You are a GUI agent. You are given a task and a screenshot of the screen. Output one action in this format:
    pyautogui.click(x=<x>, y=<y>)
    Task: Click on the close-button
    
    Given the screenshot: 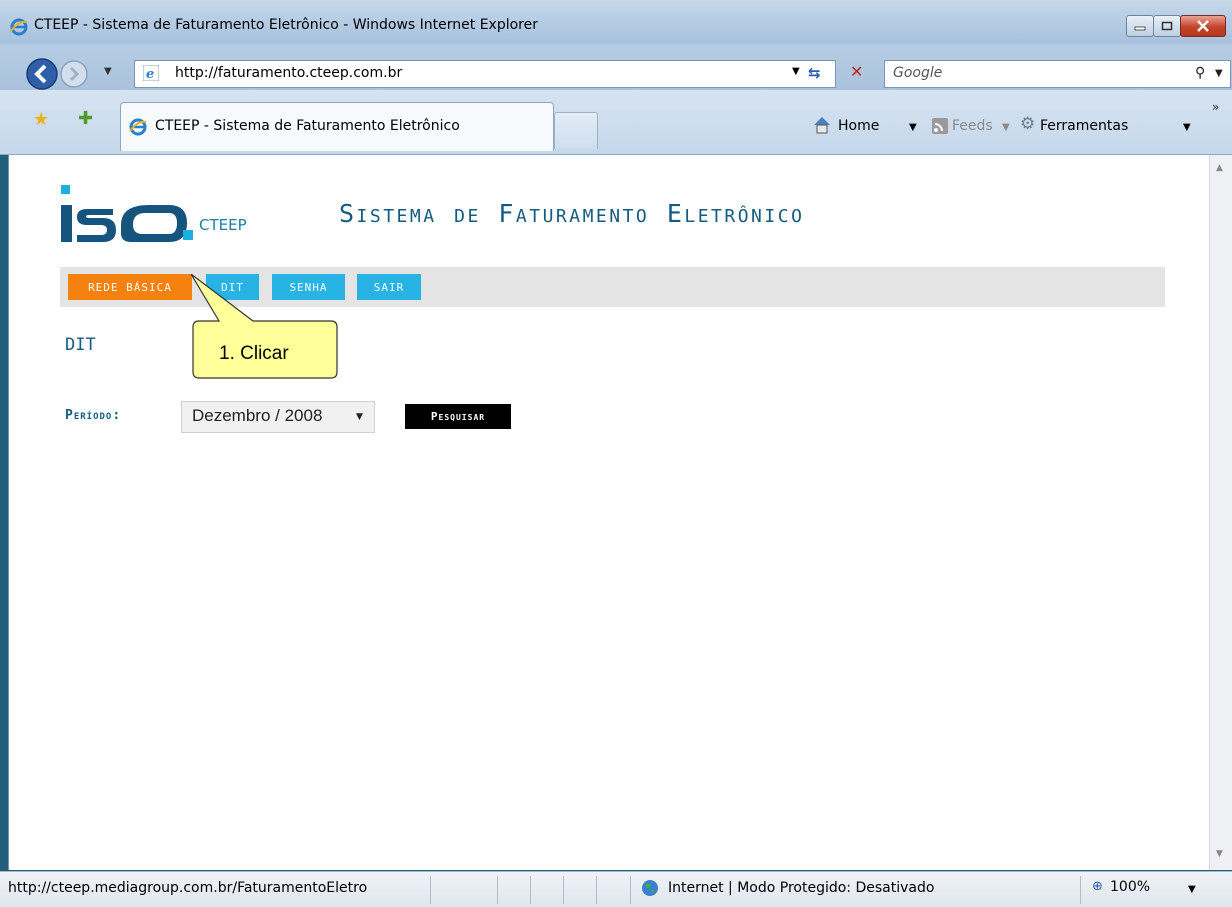 What is the action you would take?
    pyautogui.click(x=1203, y=26)
    